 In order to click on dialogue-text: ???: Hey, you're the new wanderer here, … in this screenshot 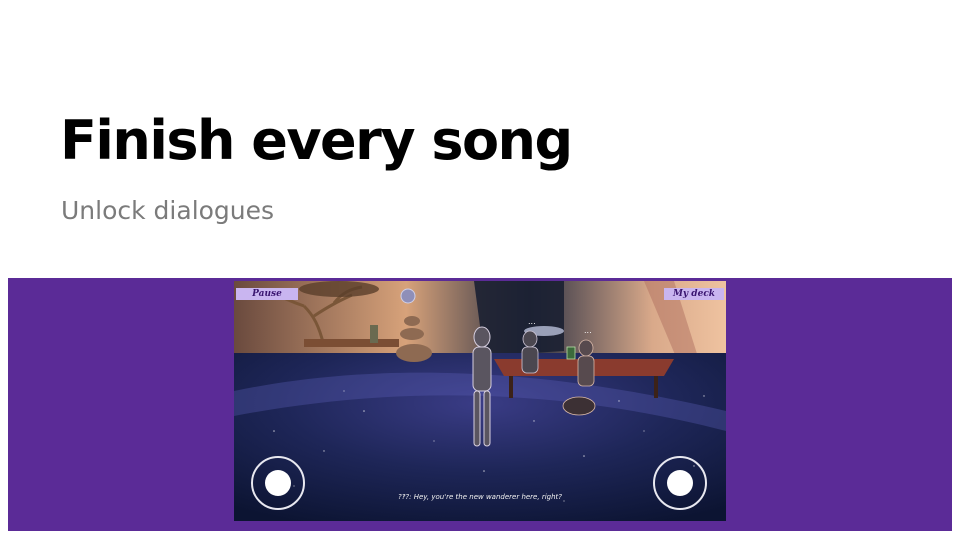, I will do `click(480, 497)`.